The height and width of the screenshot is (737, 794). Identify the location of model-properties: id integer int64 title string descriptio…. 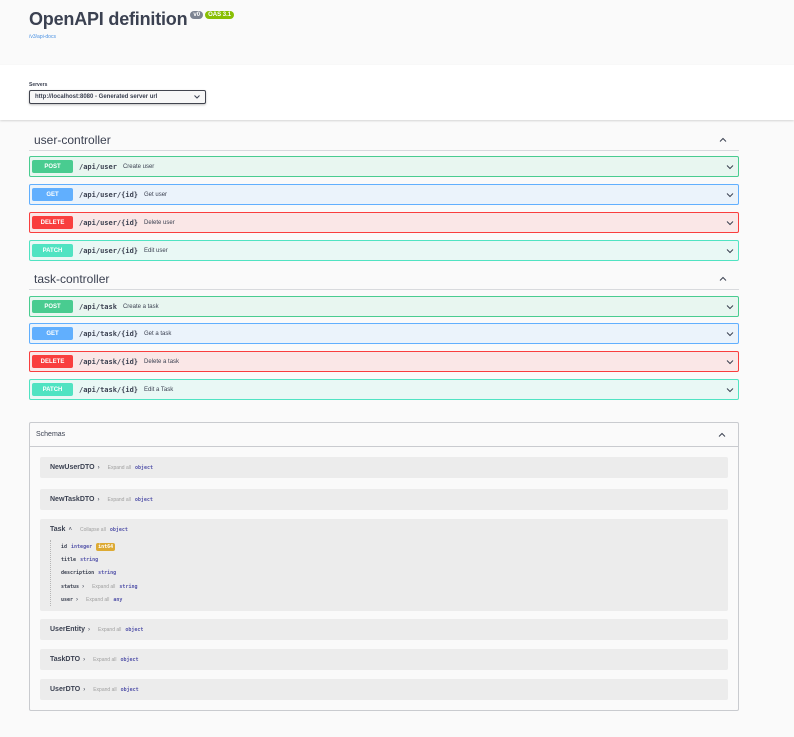
(384, 573).